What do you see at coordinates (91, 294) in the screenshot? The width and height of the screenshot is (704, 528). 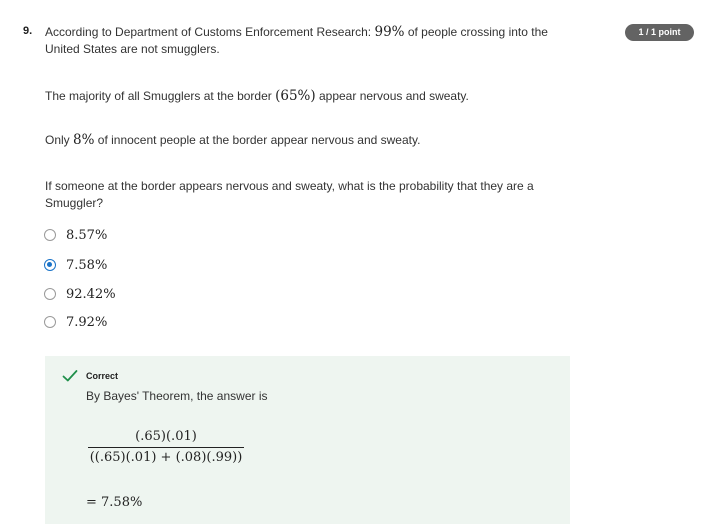 I see `option-label: 92.42%` at bounding box center [91, 294].